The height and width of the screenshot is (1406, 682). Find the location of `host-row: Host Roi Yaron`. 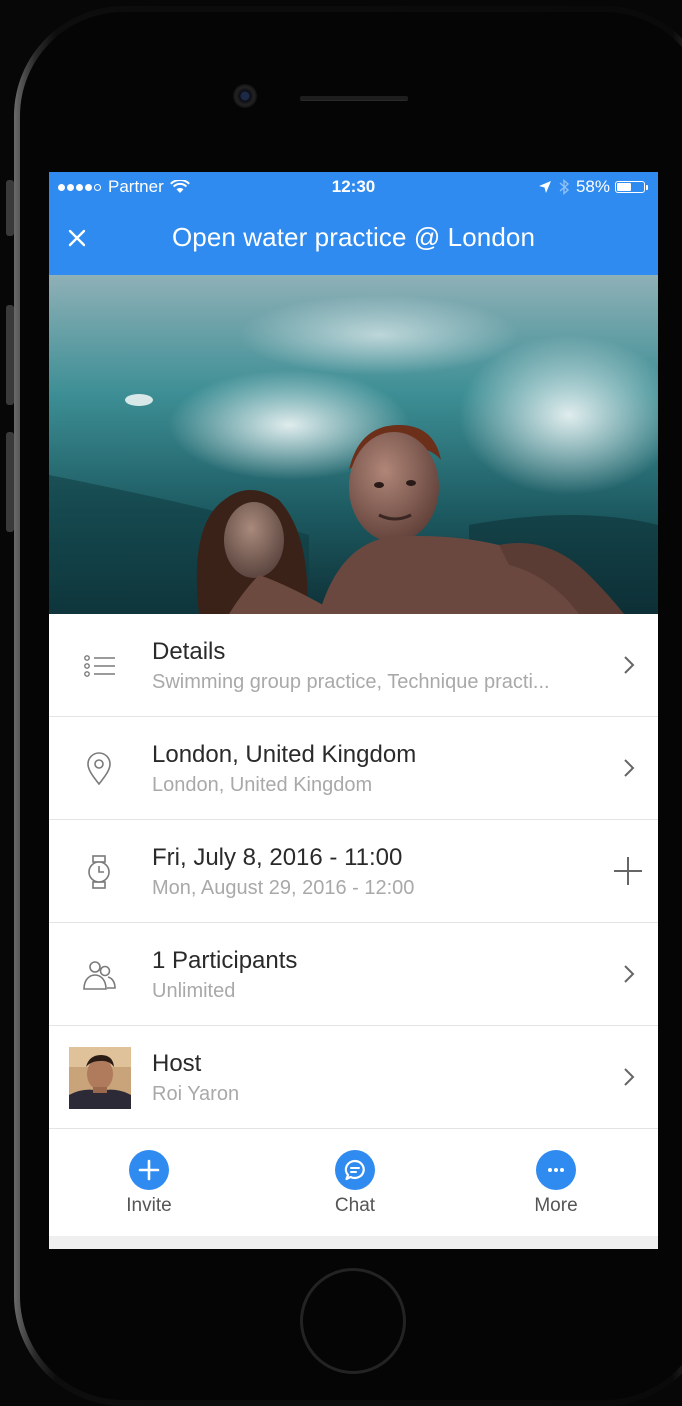

host-row: Host Roi Yaron is located at coordinates (353, 1077).